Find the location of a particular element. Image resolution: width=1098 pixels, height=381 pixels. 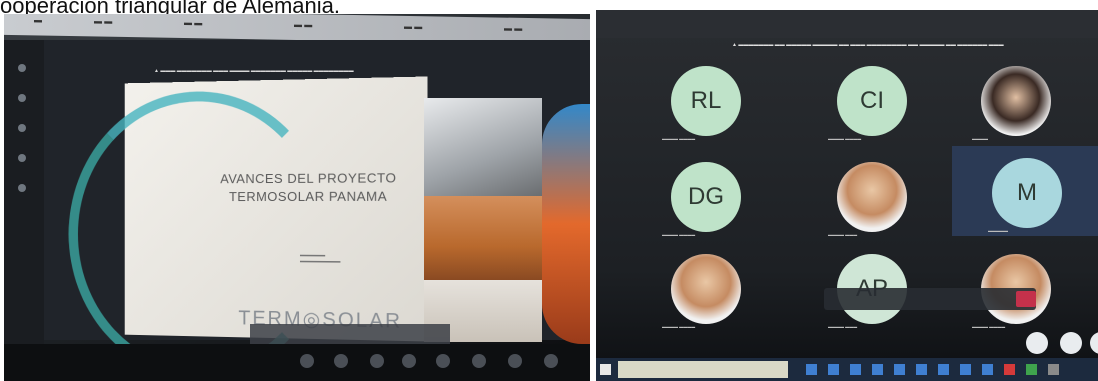

taskbar-search-box is located at coordinates (703, 369).